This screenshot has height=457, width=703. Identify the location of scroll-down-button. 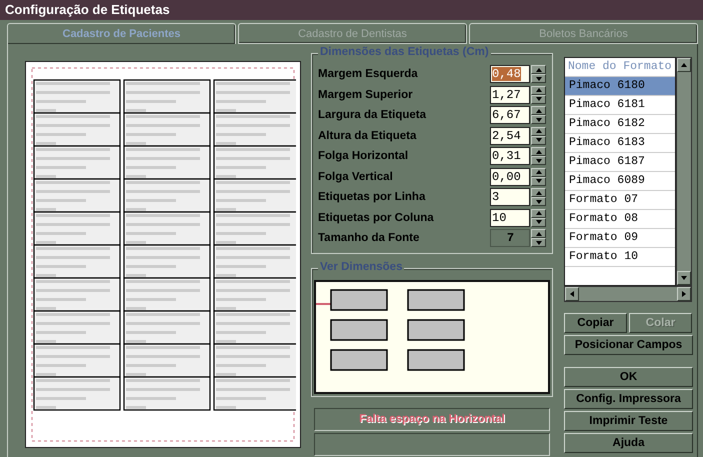
(684, 278).